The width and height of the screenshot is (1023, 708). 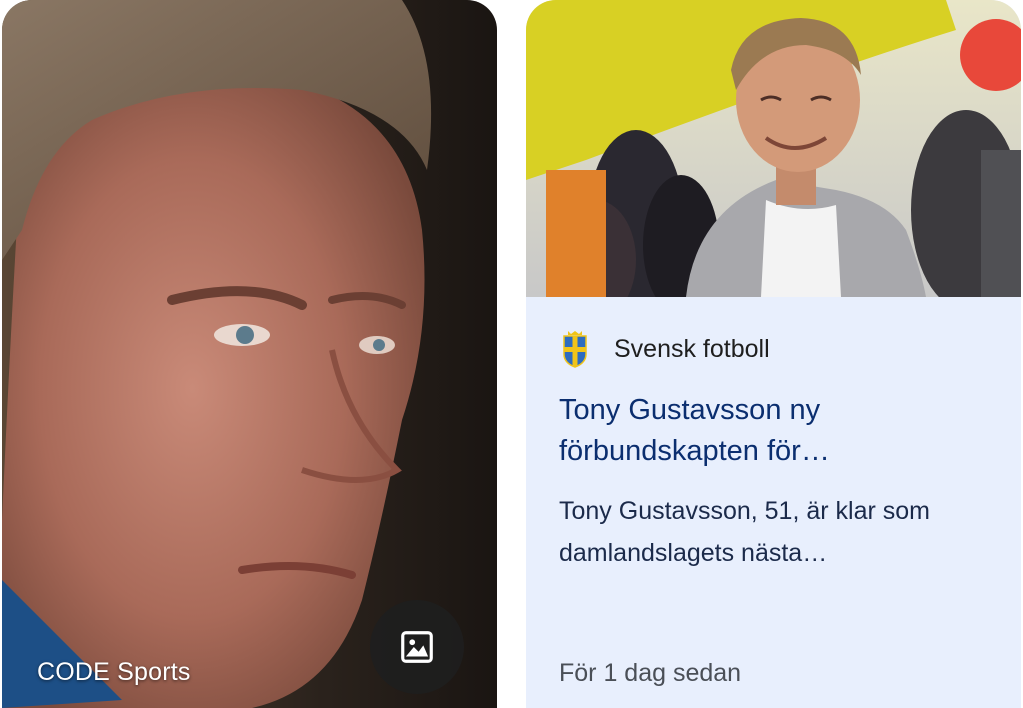 What do you see at coordinates (114, 672) in the screenshot?
I see `image-source-label: CODE Sports` at bounding box center [114, 672].